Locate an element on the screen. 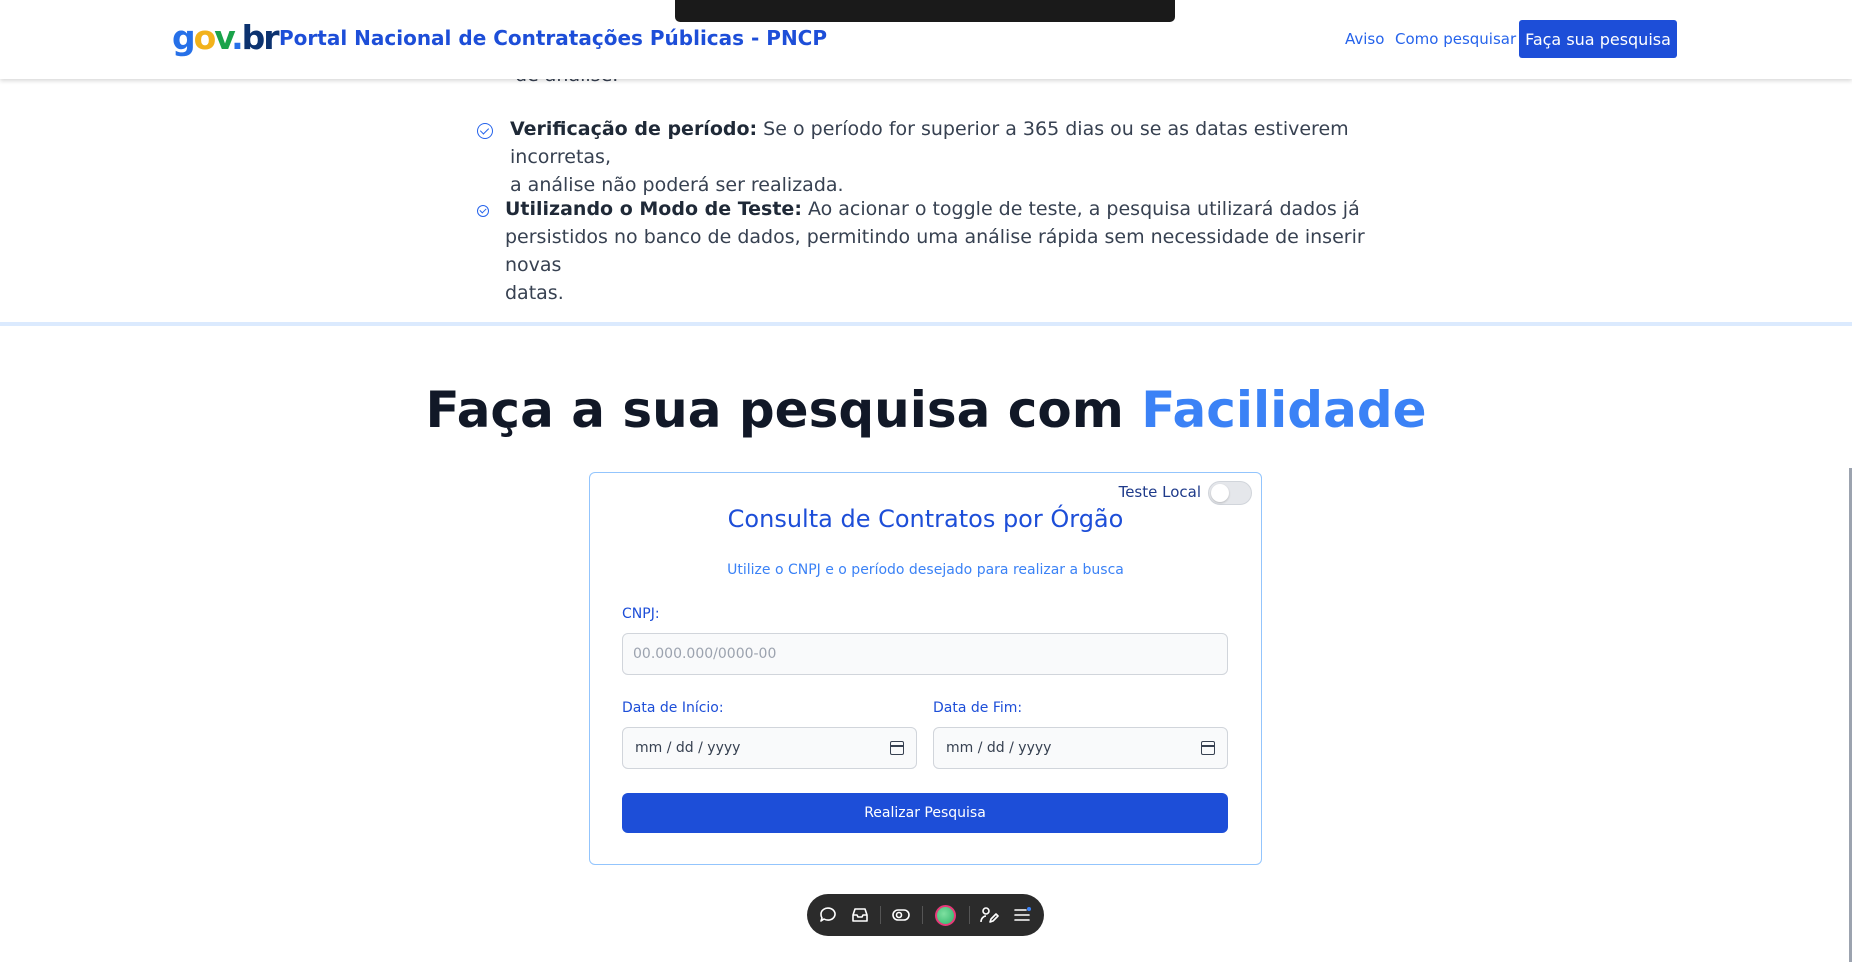 The height and width of the screenshot is (962, 1852). start-date-label: Data de Início: is located at coordinates (673, 708).